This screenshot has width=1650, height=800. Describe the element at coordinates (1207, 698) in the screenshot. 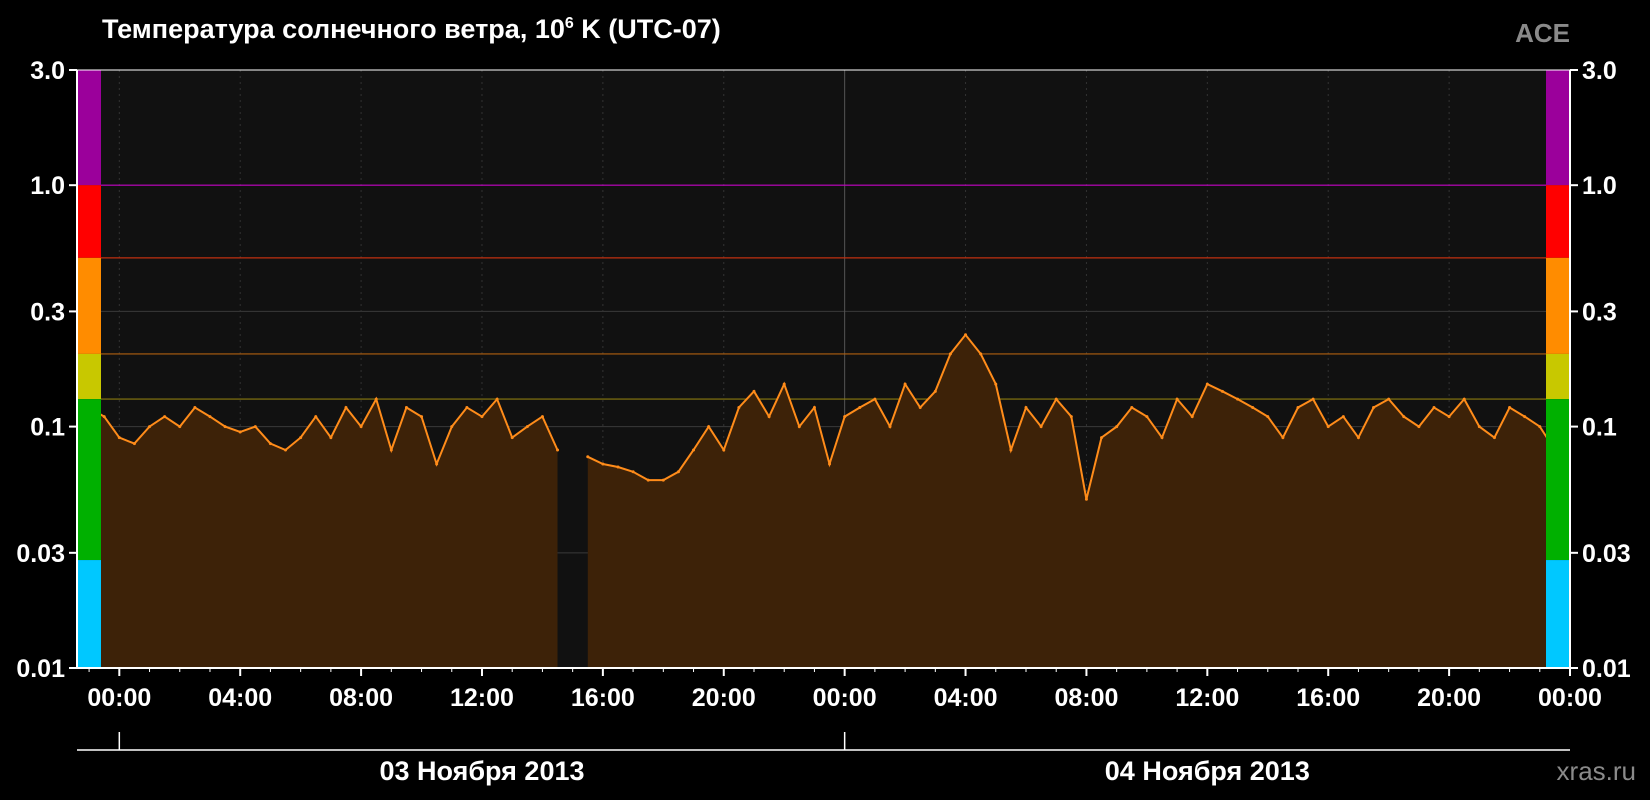

I see `x-tick-label: 12:00` at that location.